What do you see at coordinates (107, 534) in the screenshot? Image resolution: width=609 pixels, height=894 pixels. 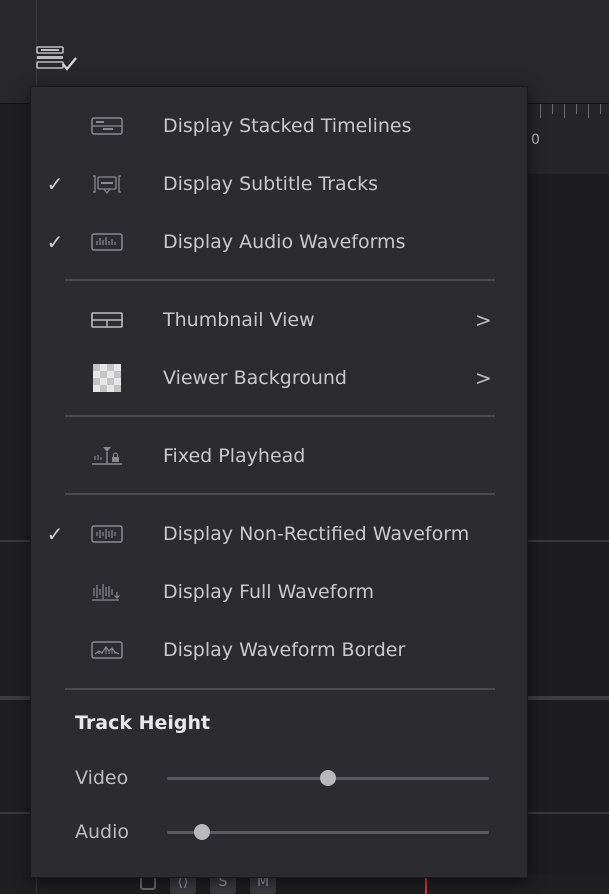 I see `non-rectified-waveform-icon` at bounding box center [107, 534].